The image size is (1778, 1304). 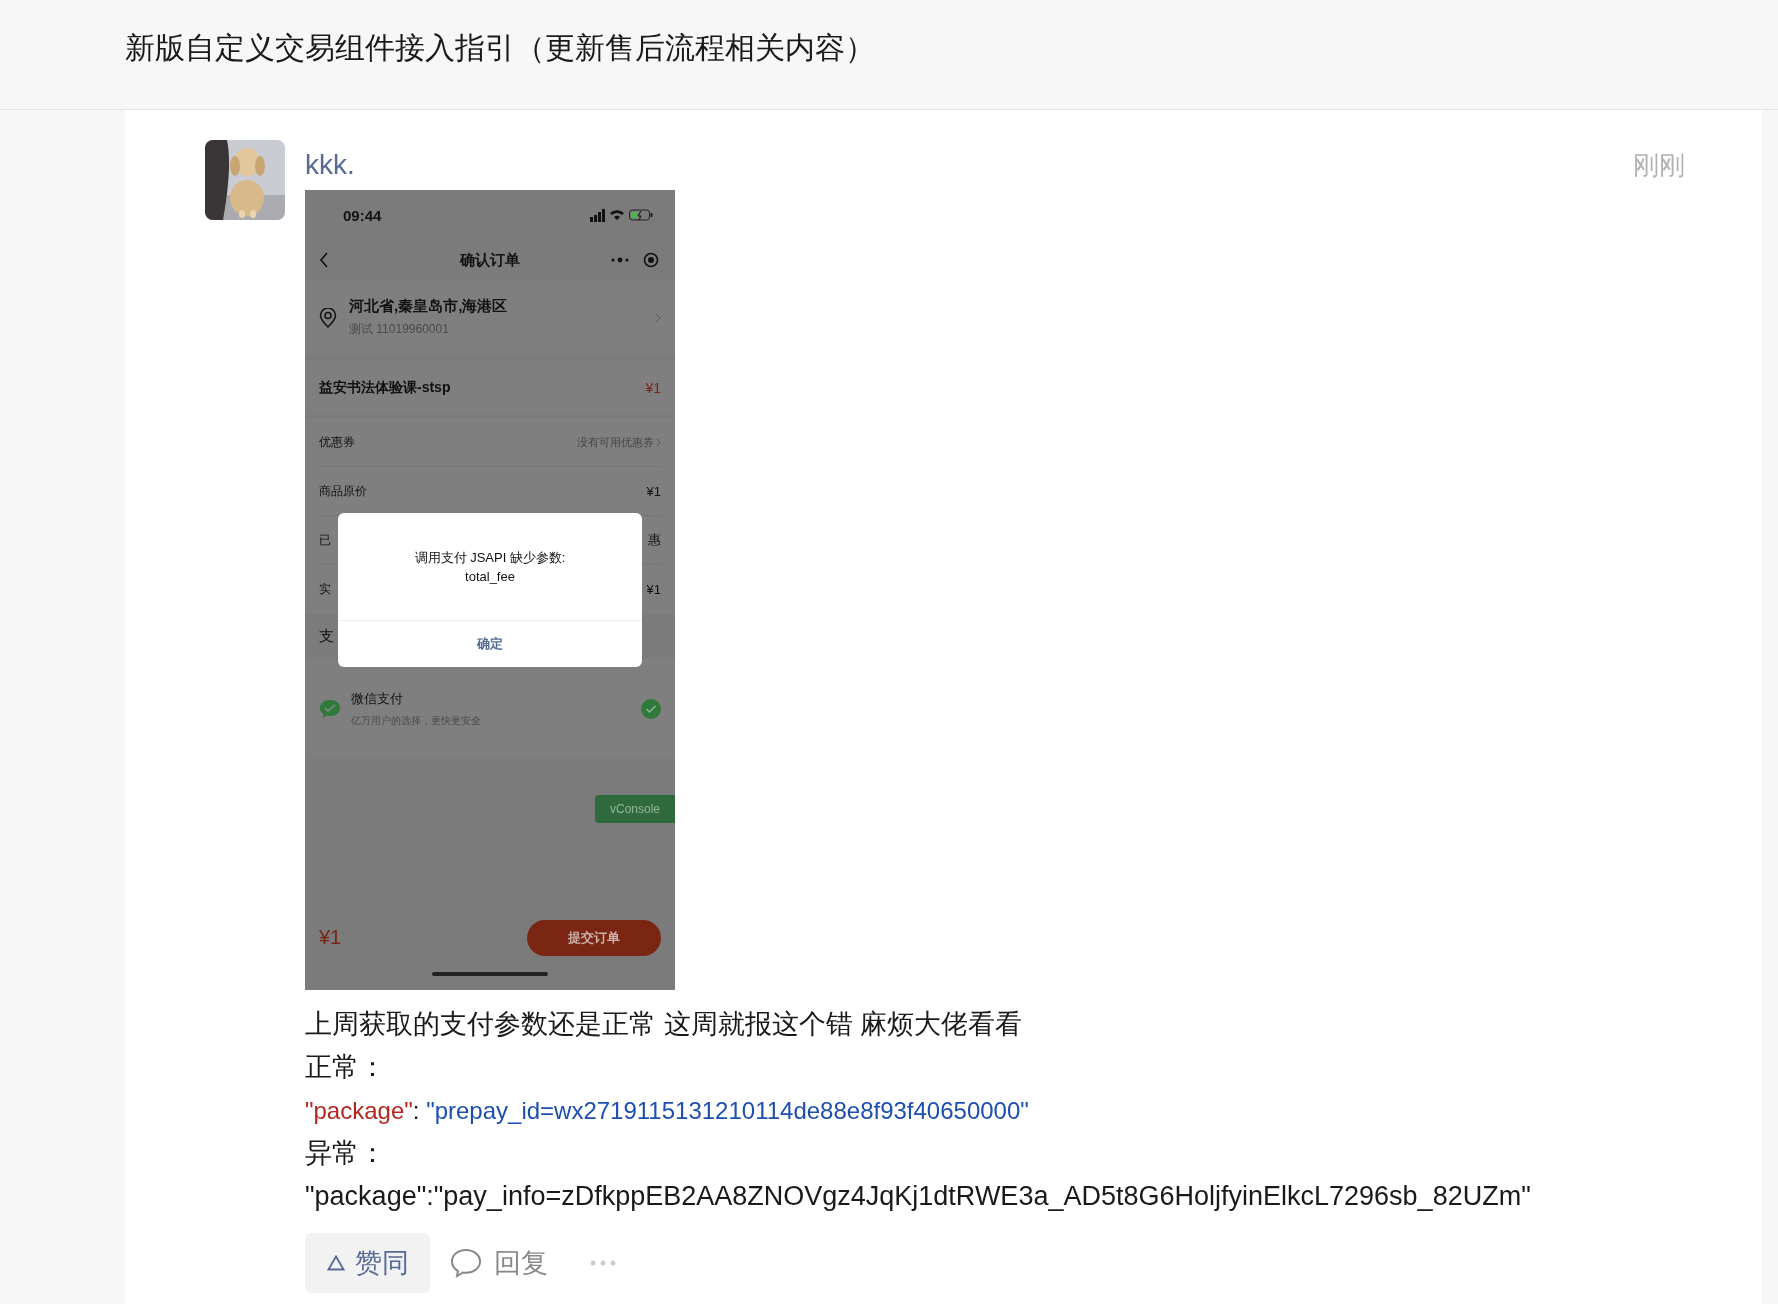 What do you see at coordinates (641, 215) in the screenshot?
I see `battery-icon` at bounding box center [641, 215].